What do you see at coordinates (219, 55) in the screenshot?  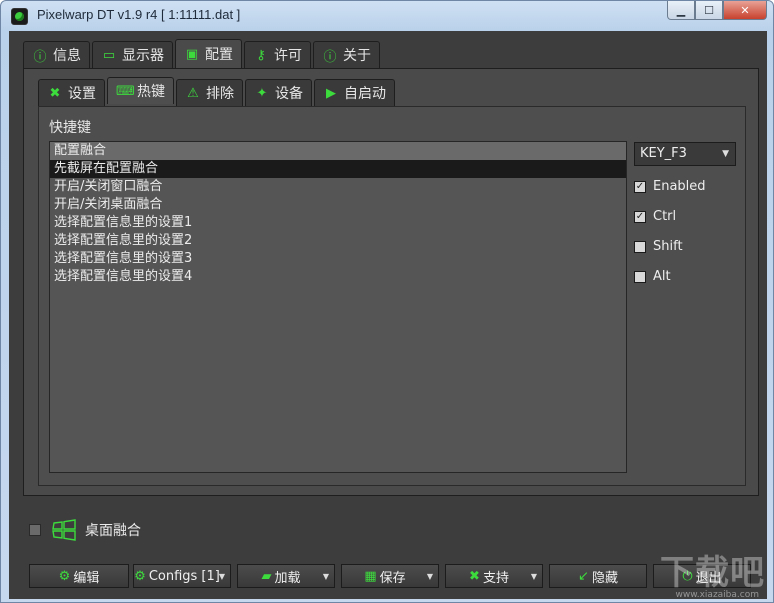 I see `tab-label: 配置` at bounding box center [219, 55].